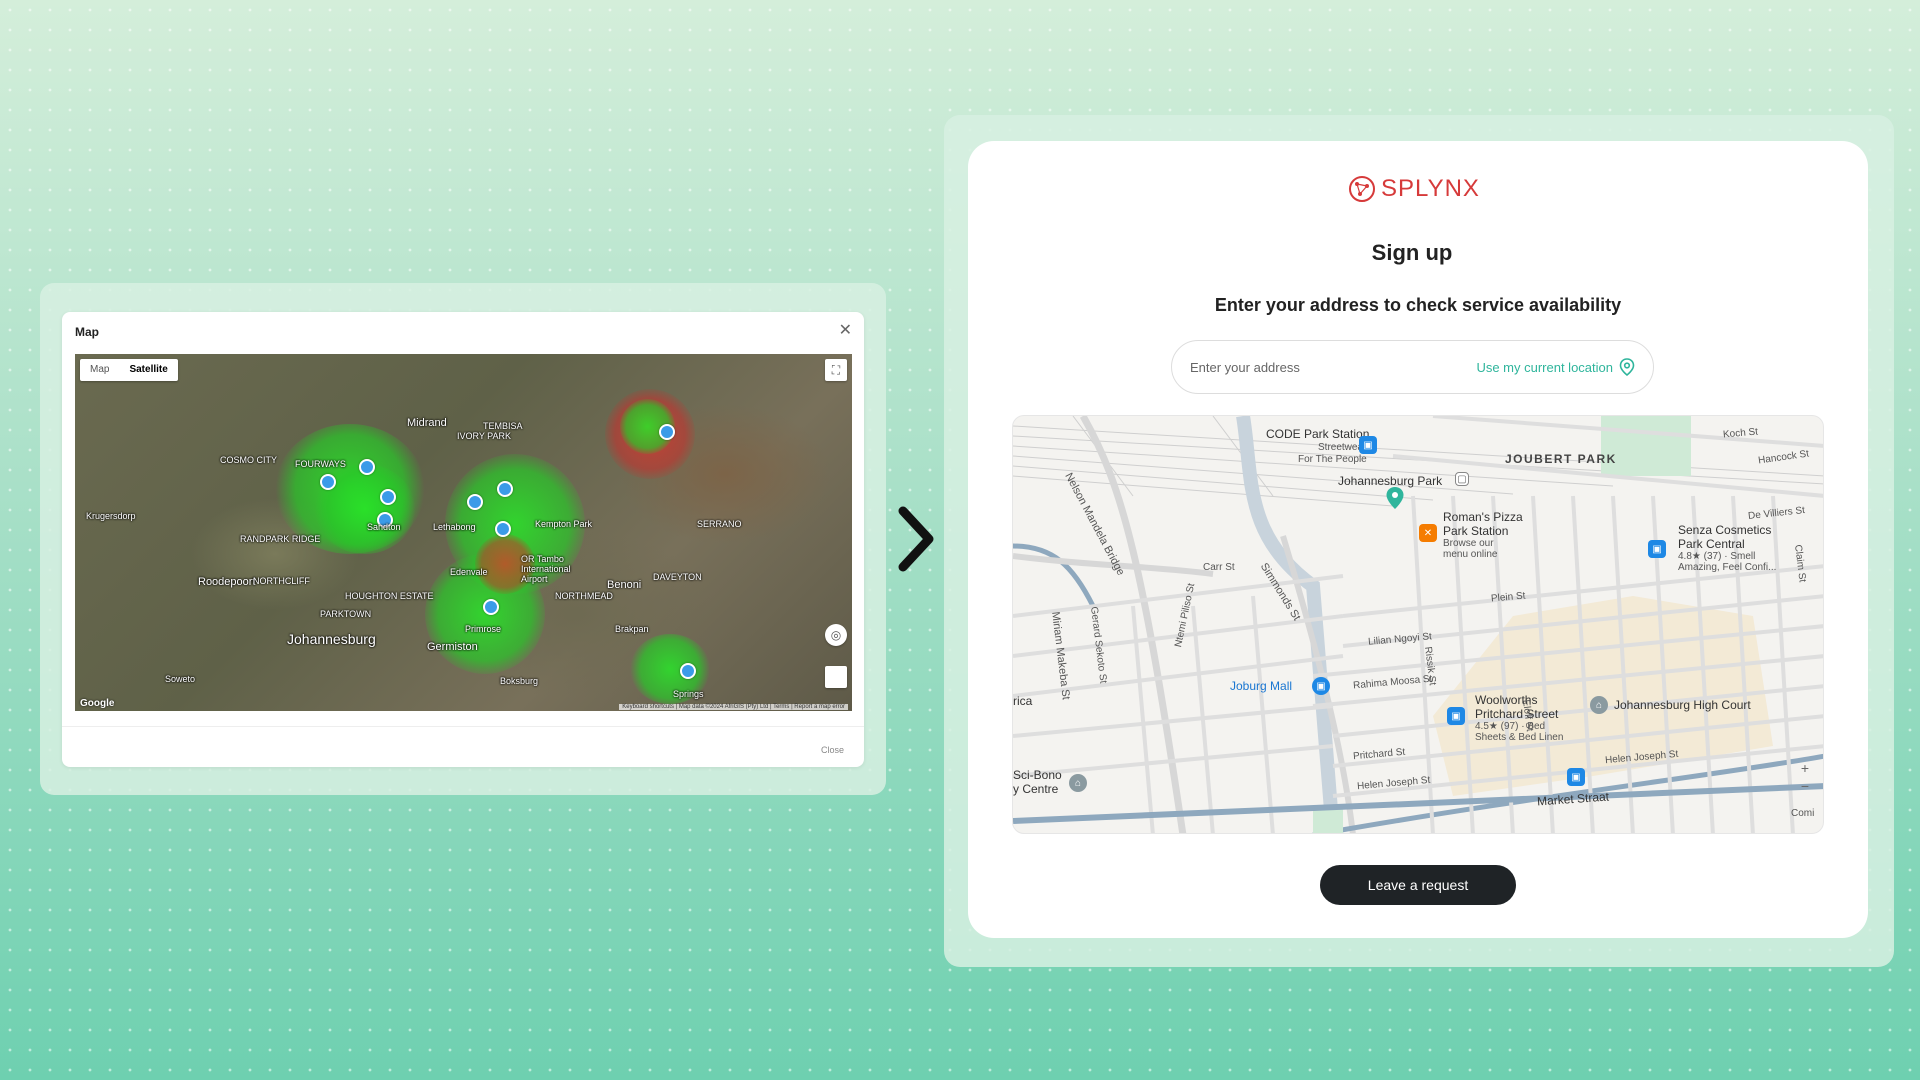 The height and width of the screenshot is (1080, 1920). I want to click on location-pin-icon, so click(1627, 367).